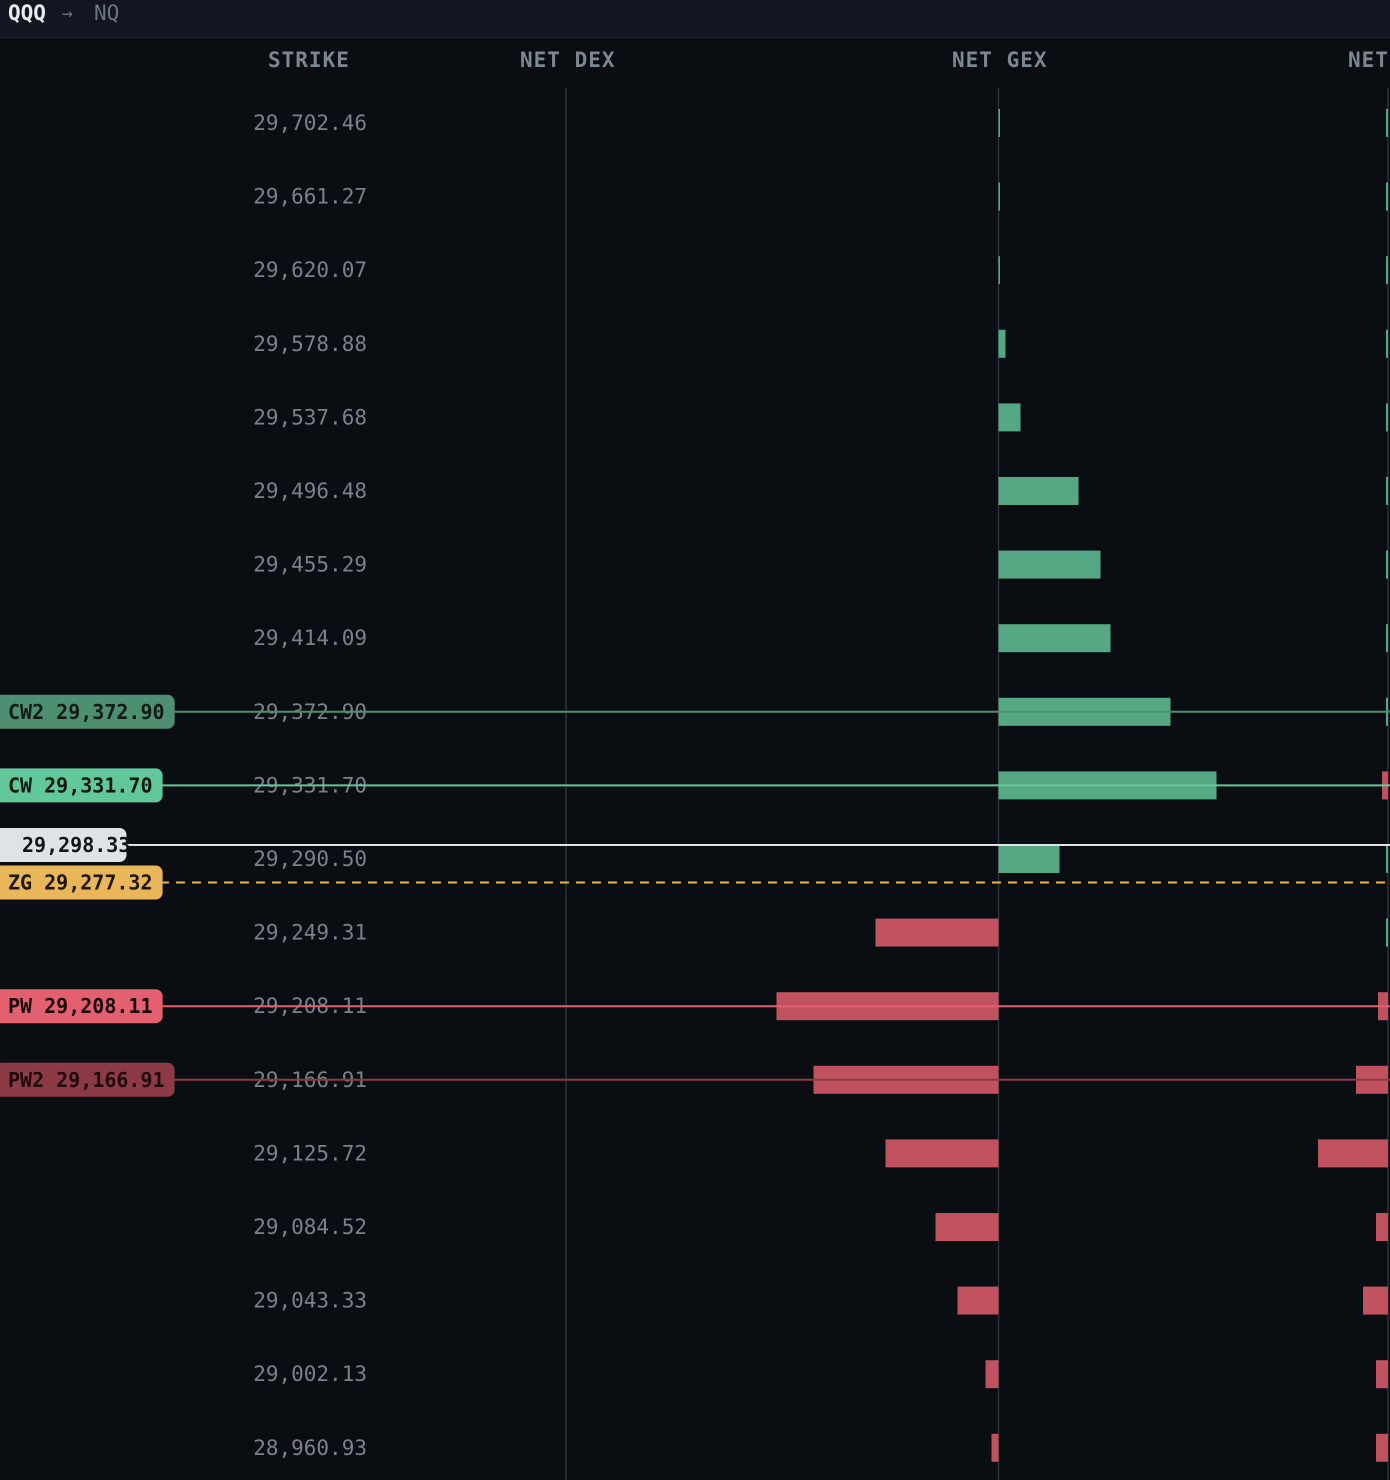 This screenshot has width=1390, height=1480. What do you see at coordinates (310, 123) in the screenshot?
I see `strike-label: 29,702.46` at bounding box center [310, 123].